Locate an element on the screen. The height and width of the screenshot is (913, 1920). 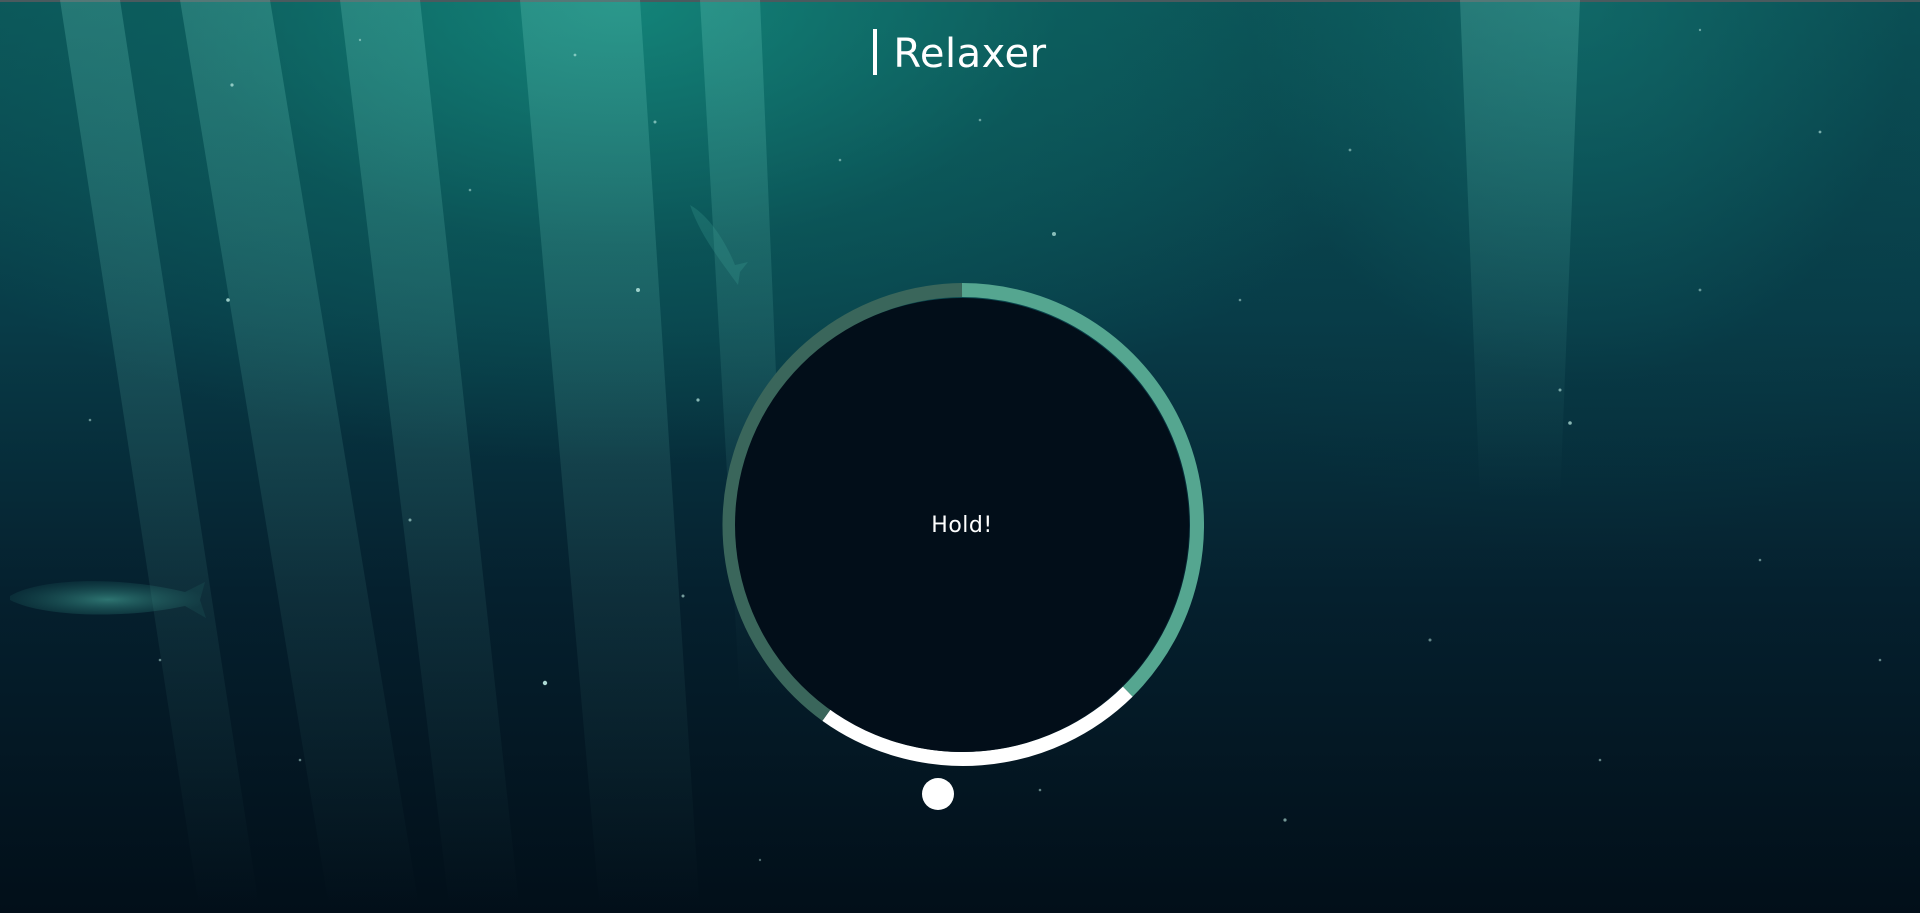
breathing-status-text: Hold! is located at coordinates (962, 525).